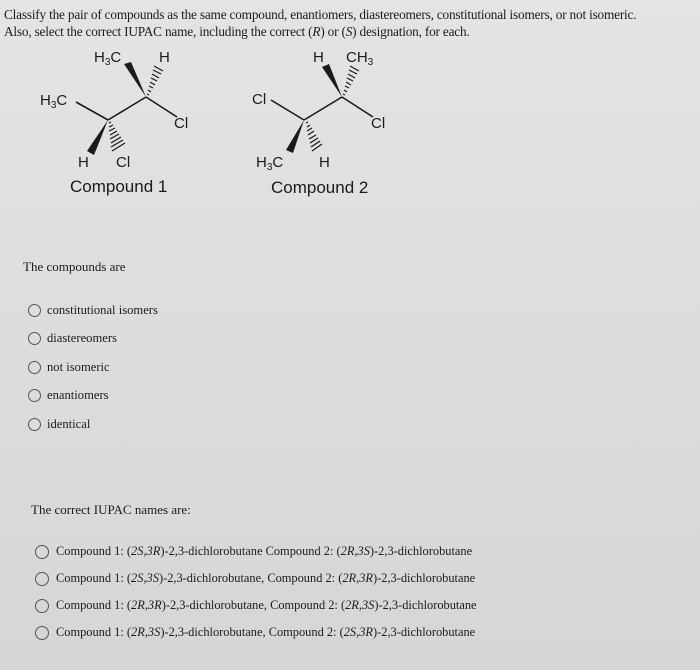  What do you see at coordinates (118, 186) in the screenshot?
I see `compound-1-caption: Compound 1` at bounding box center [118, 186].